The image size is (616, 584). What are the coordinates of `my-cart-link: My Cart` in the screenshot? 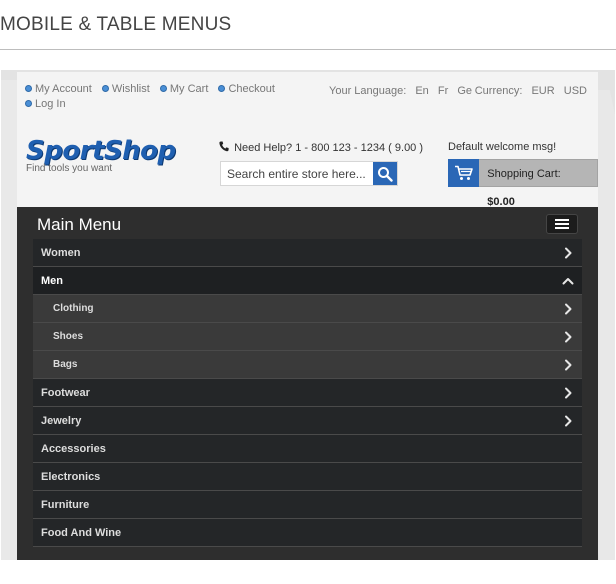 It's located at (183, 89).